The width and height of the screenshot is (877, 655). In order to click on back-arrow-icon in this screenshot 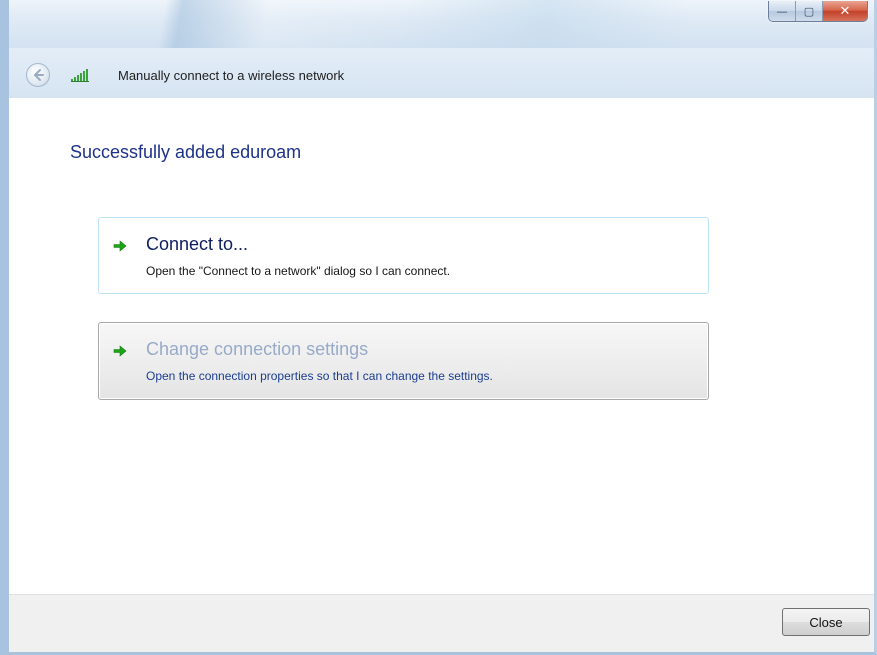, I will do `click(39, 75)`.